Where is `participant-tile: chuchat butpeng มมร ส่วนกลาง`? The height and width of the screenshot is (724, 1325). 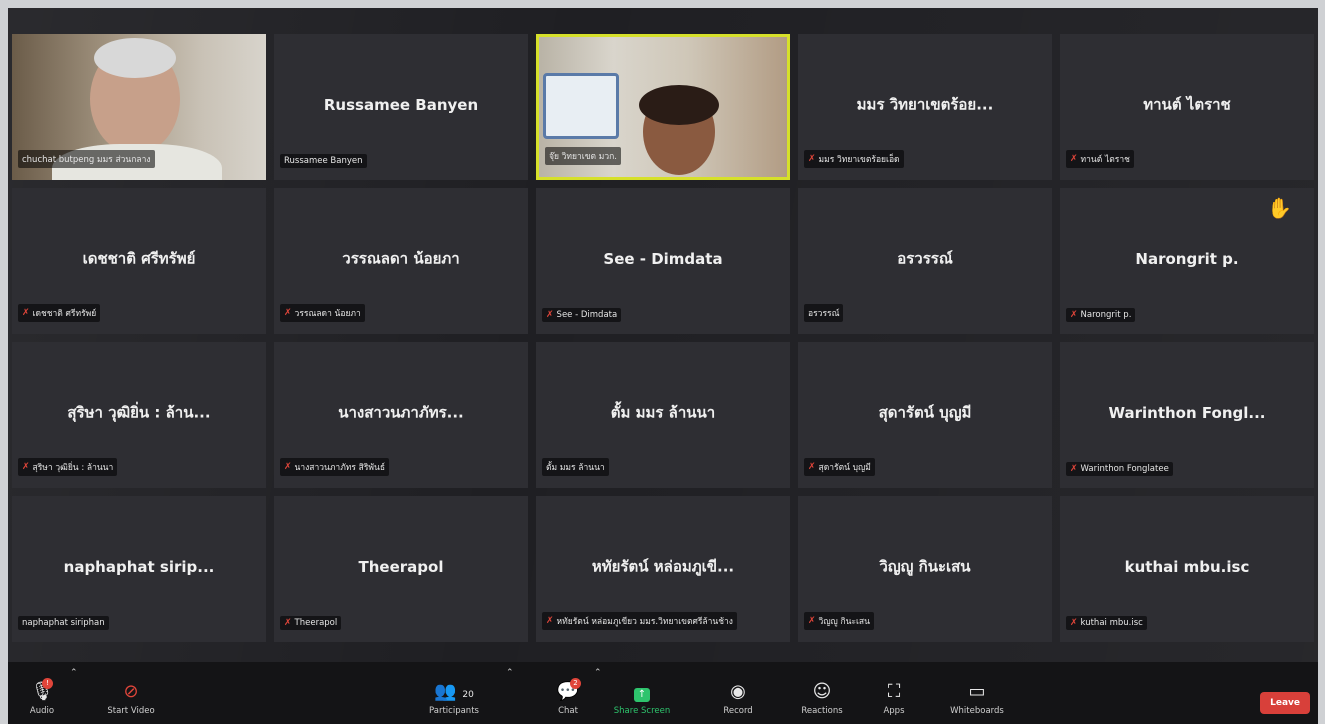 participant-tile: chuchat butpeng มมร ส่วนกลาง is located at coordinates (139, 107).